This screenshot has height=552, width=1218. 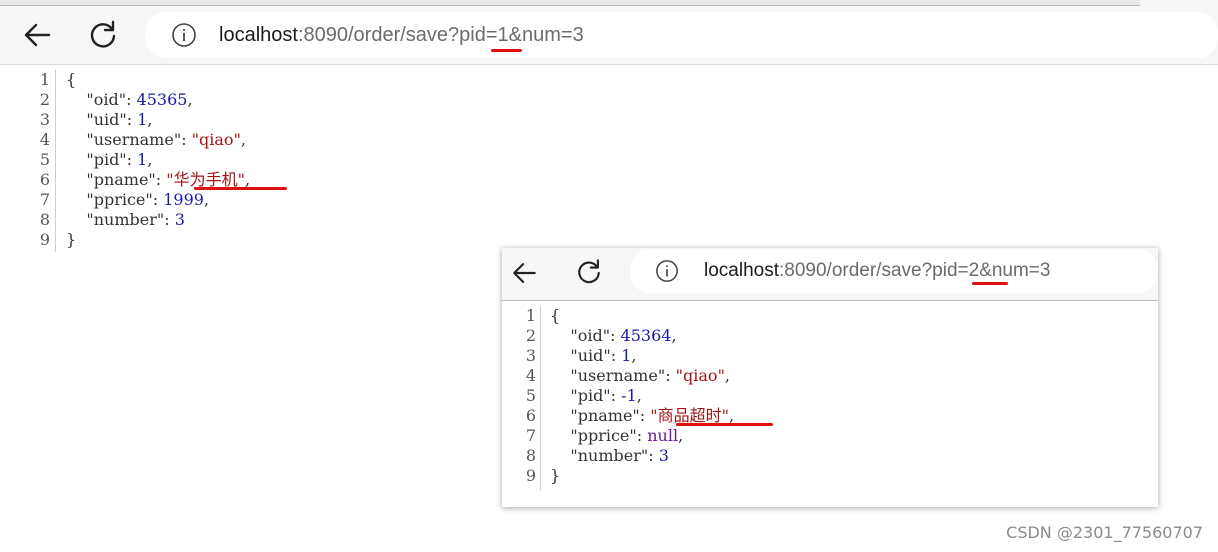 What do you see at coordinates (71, 239) in the screenshot?
I see `json-token: }` at bounding box center [71, 239].